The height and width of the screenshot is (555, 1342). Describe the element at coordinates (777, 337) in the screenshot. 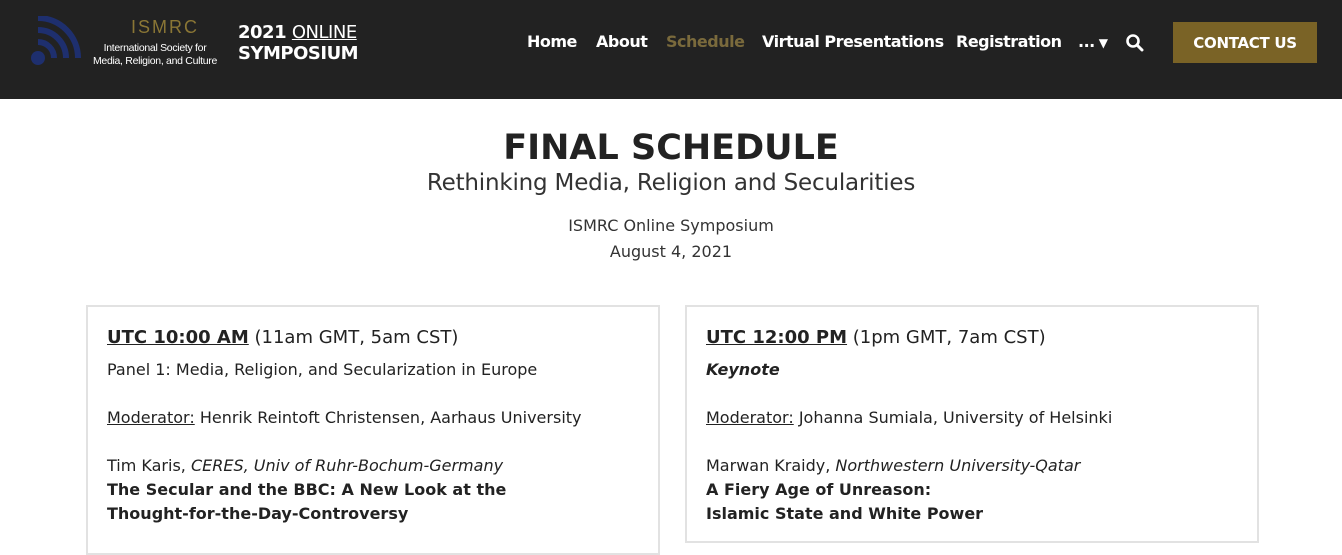

I see `session-time-utc: UTC 12:00 PM` at that location.